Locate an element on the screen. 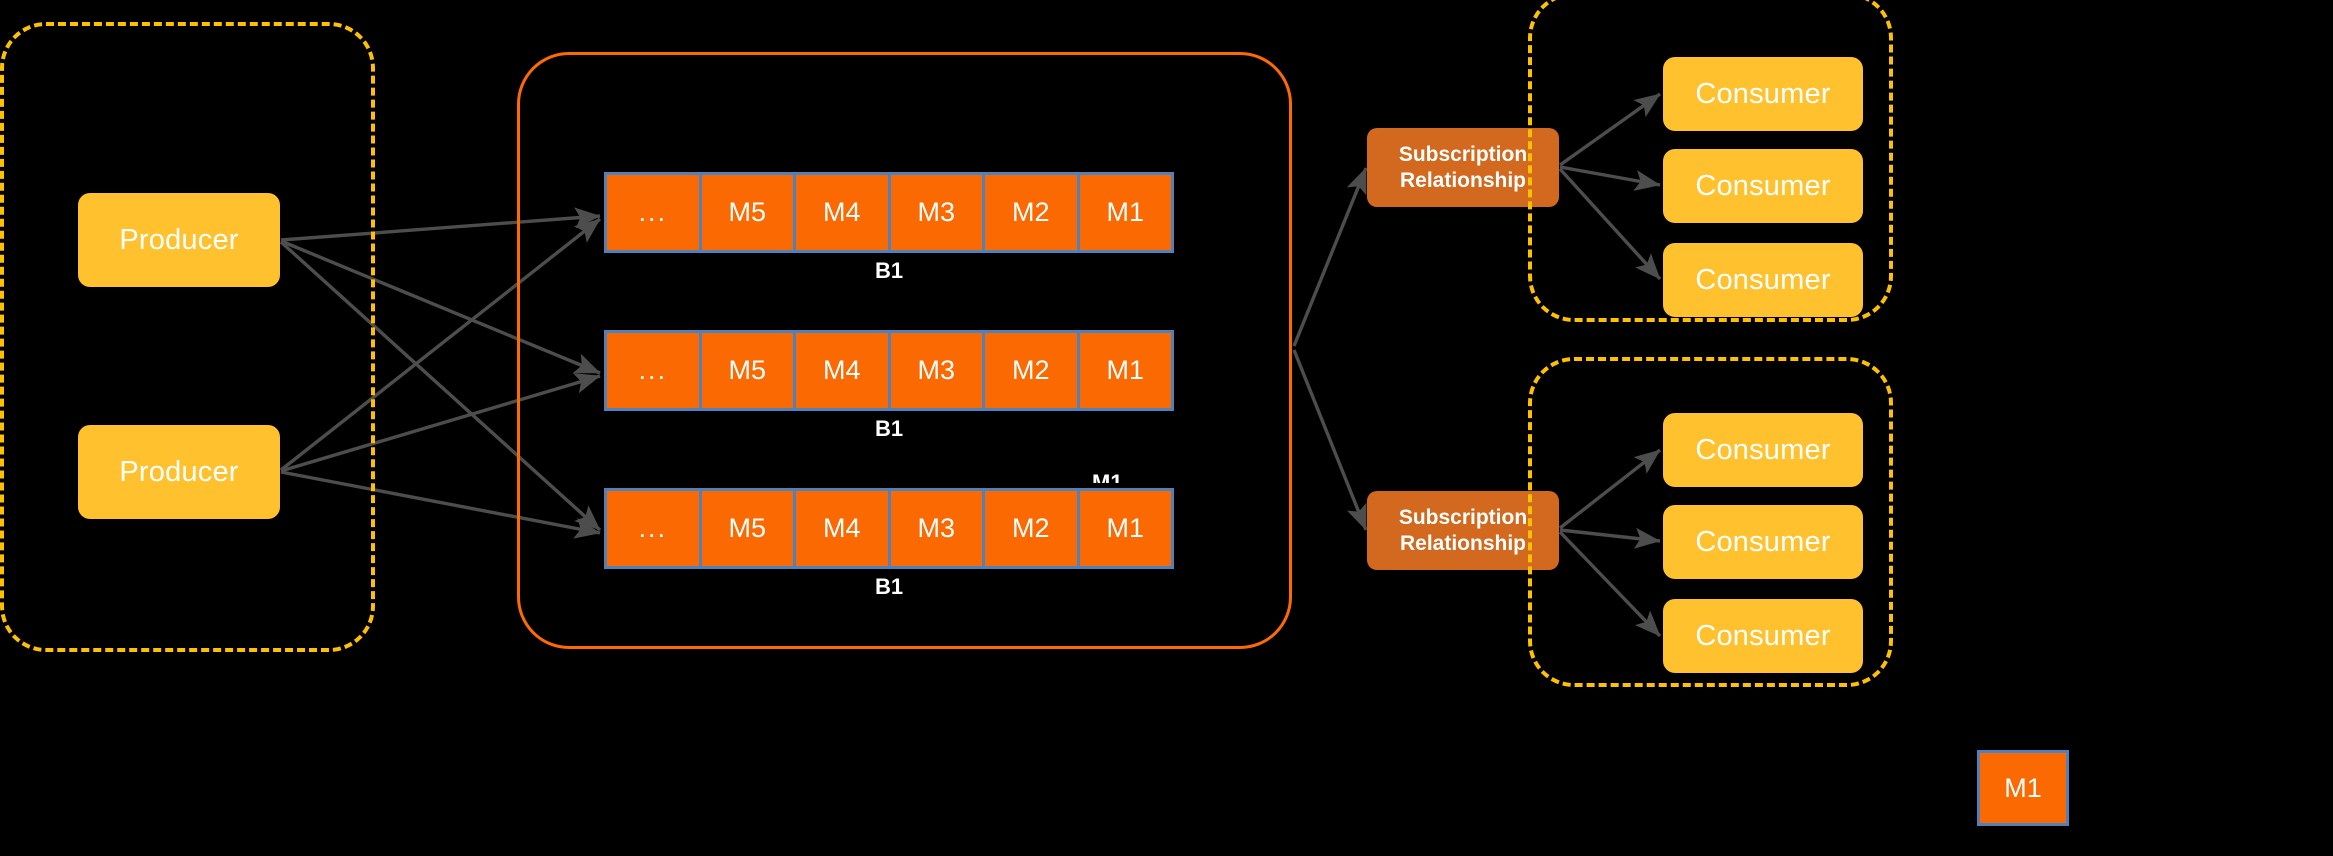  producer-node-2: Producer is located at coordinates (179, 472).